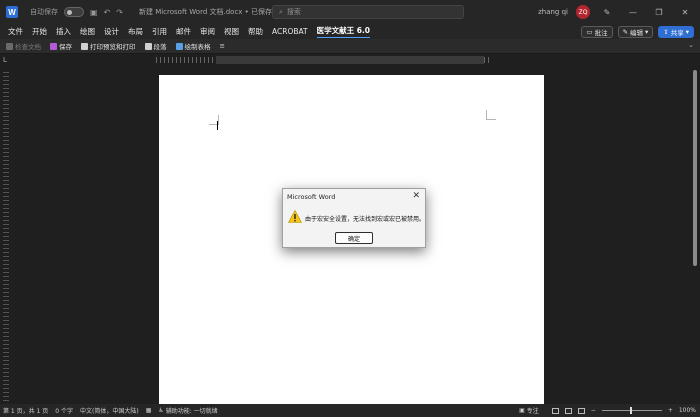  I want to click on check-document-label: 检查文档, so click(28, 47).